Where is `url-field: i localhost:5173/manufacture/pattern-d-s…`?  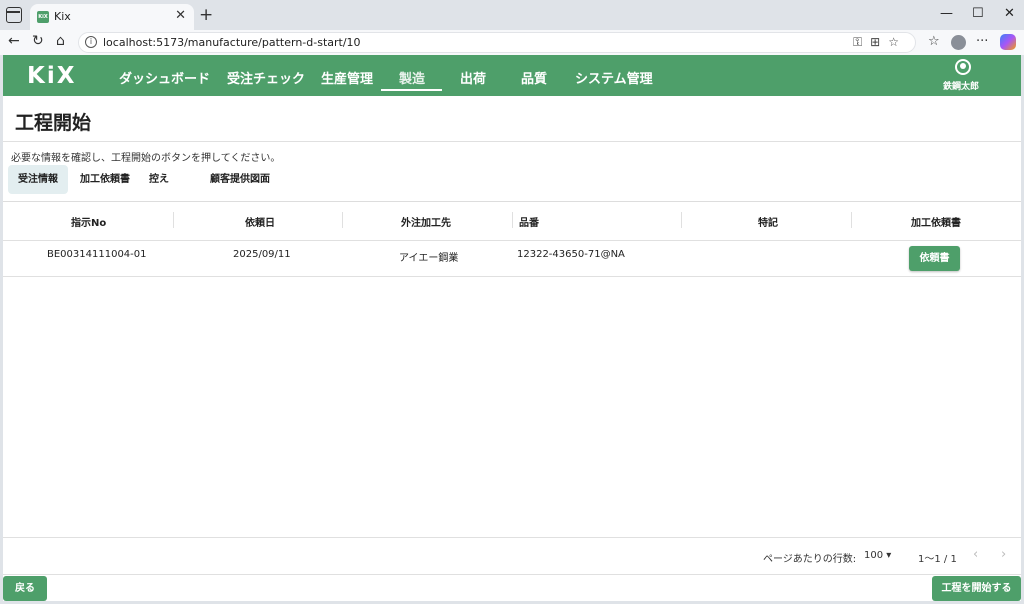
url-field: i localhost:5173/manufacture/pattern-d-s… is located at coordinates (497, 42).